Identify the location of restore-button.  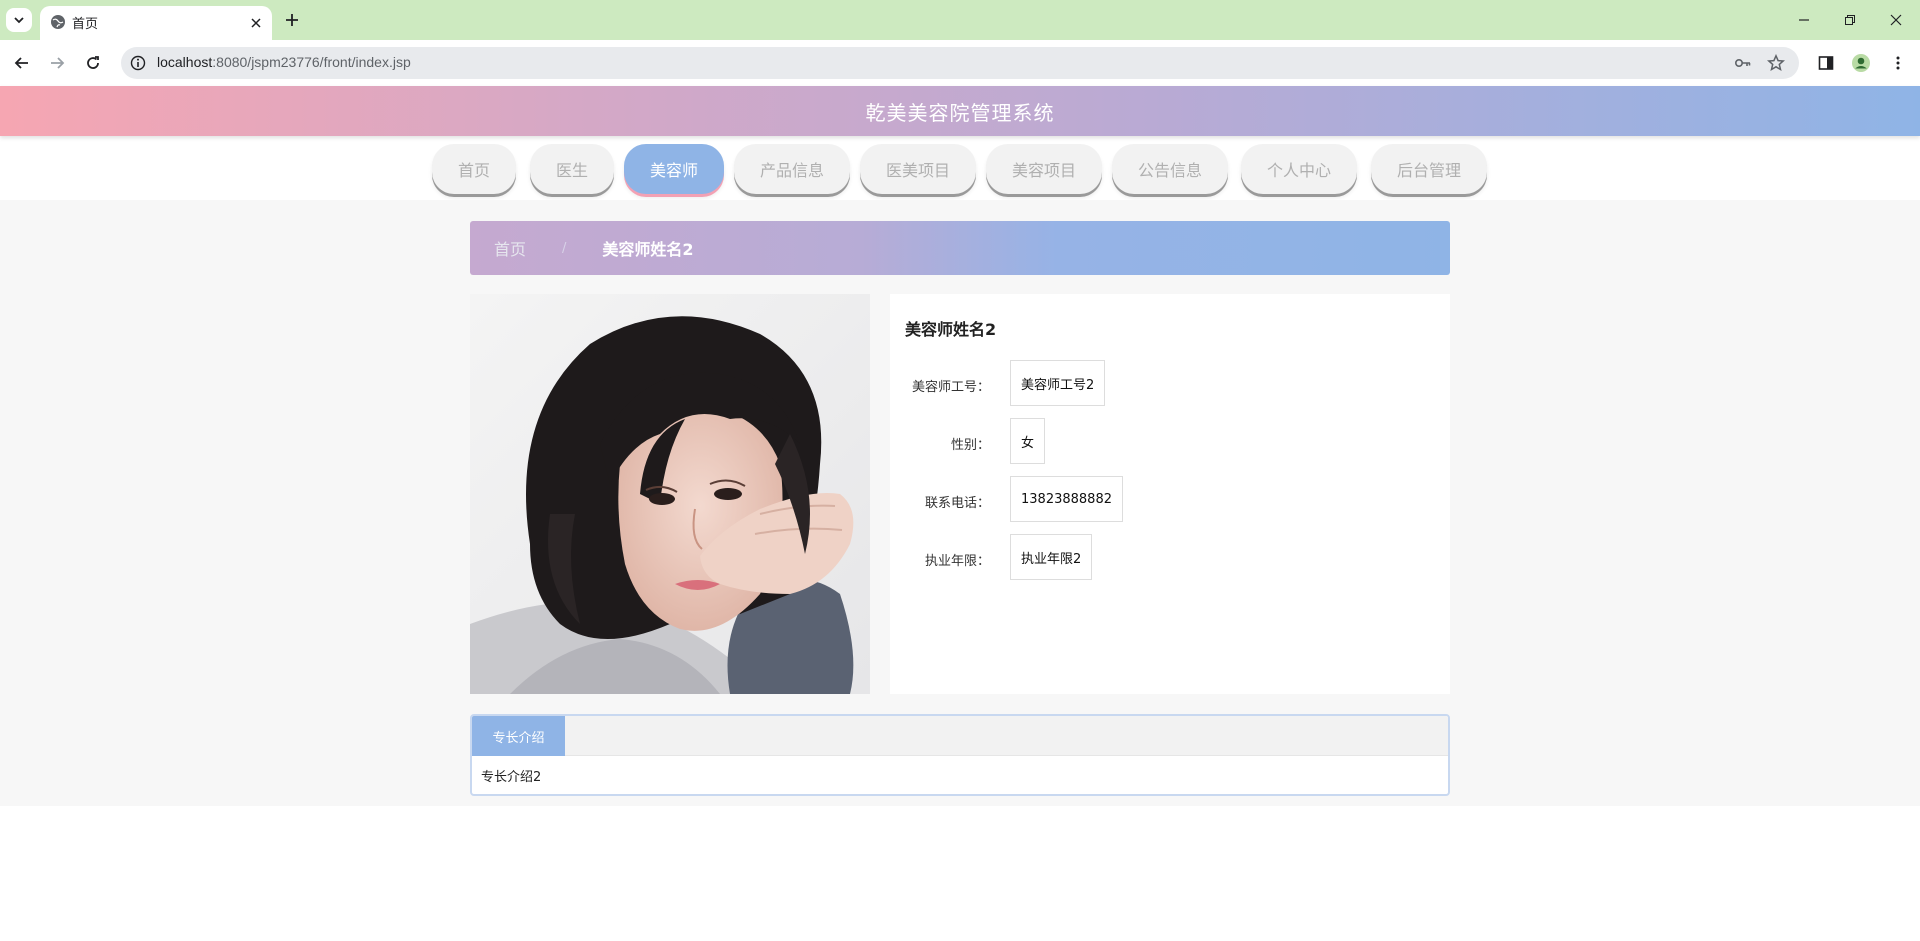
(1850, 20).